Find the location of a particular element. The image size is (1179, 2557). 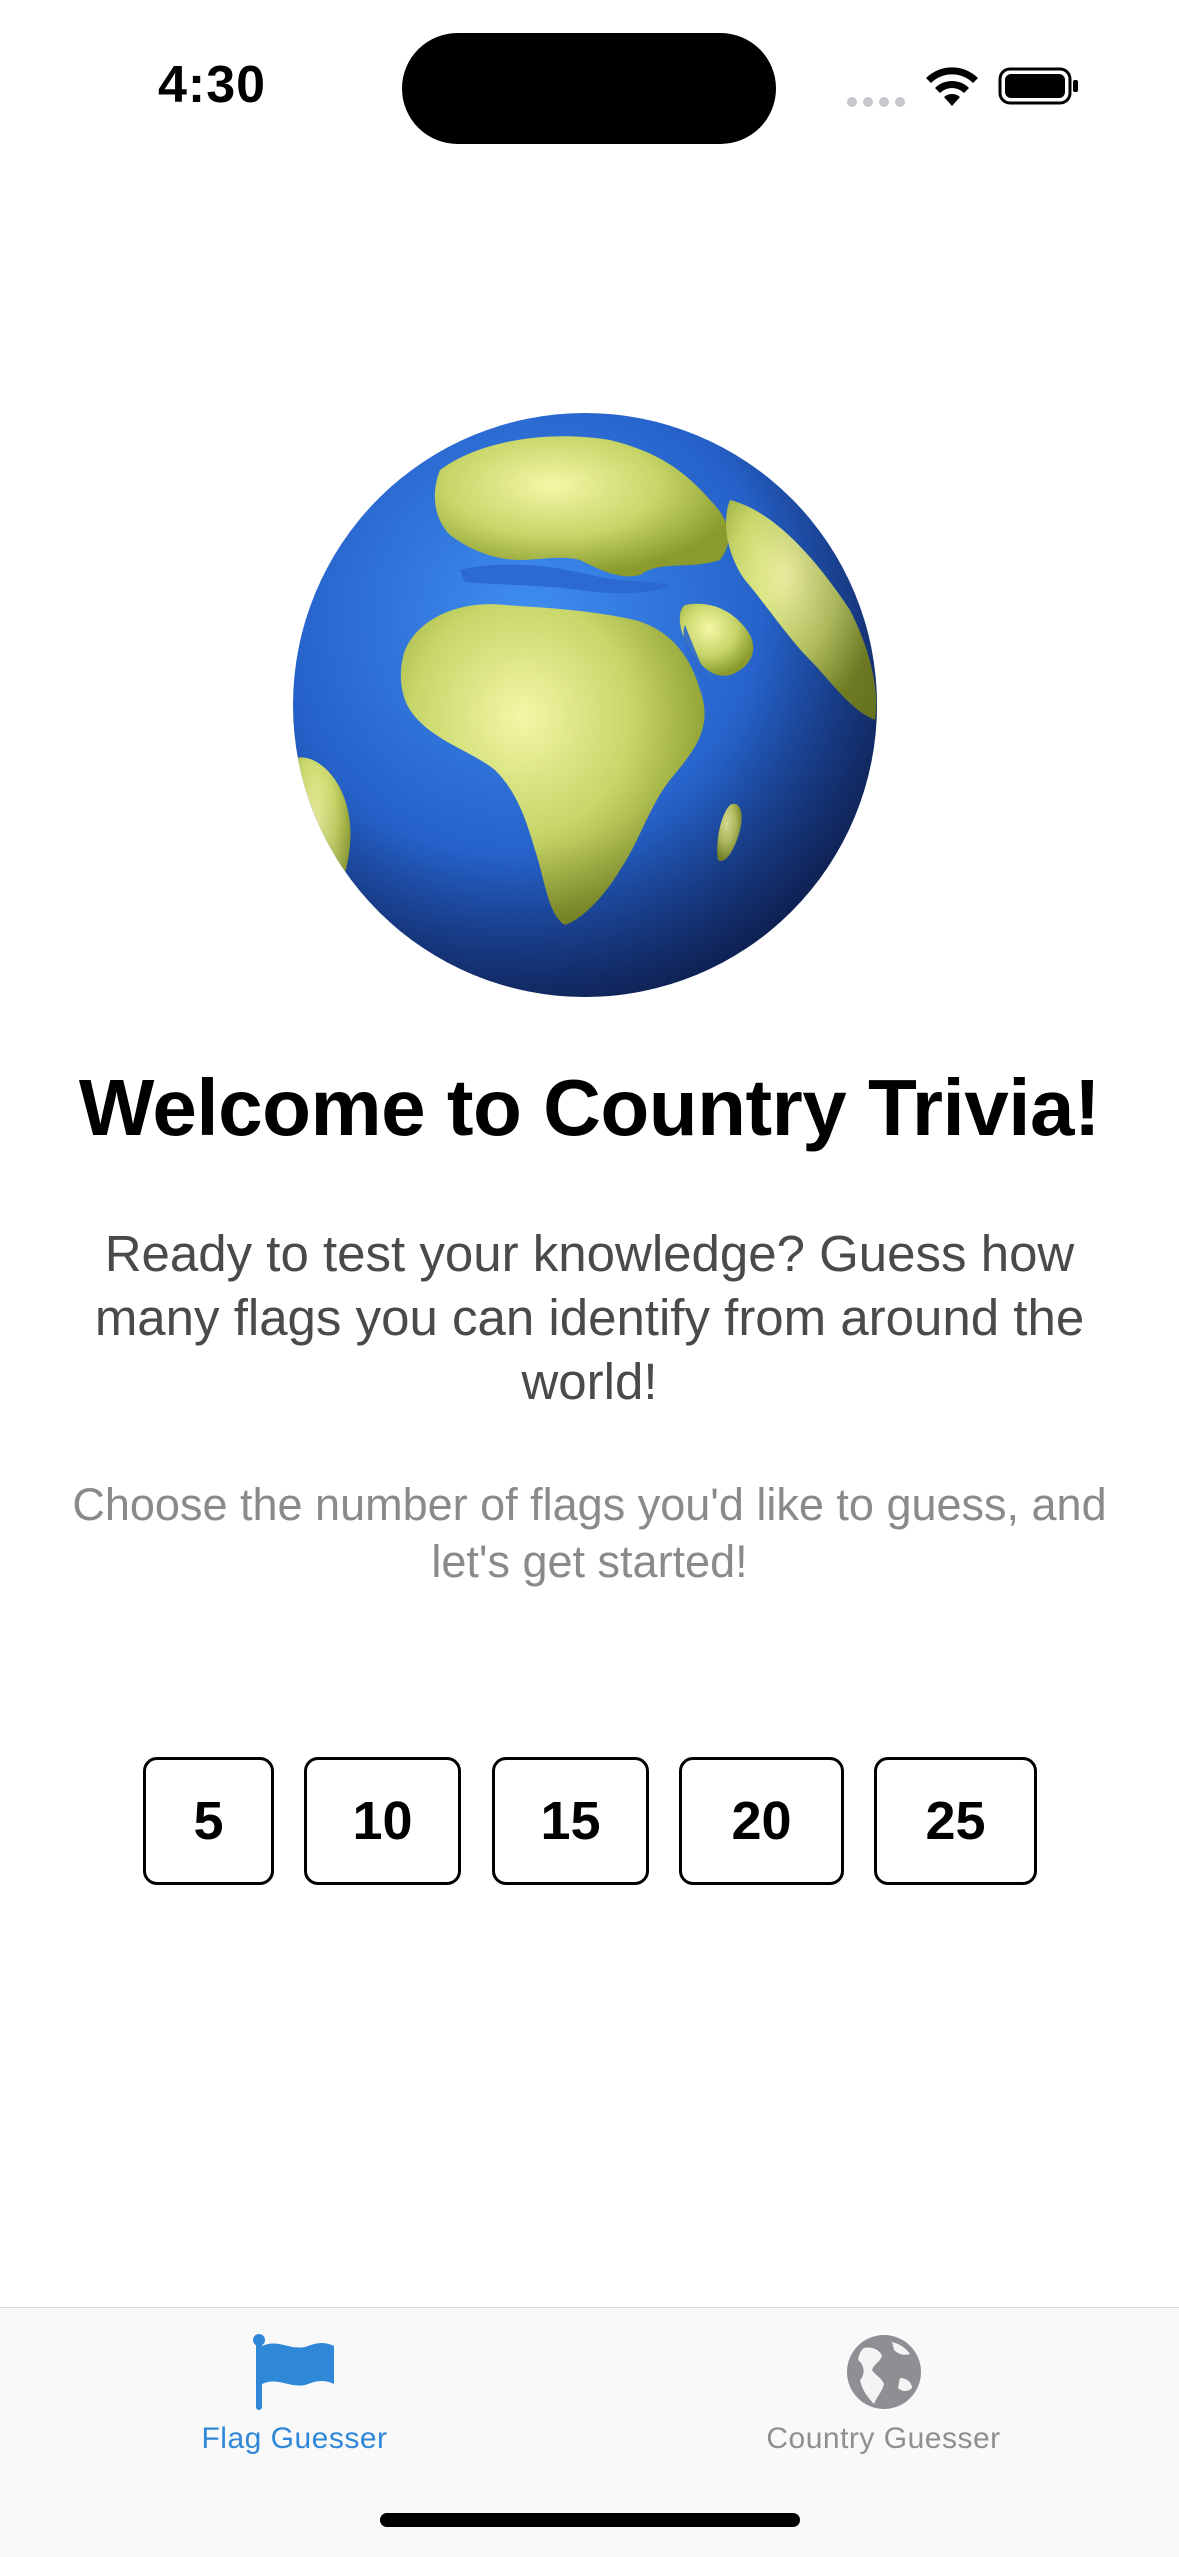

battery-icon is located at coordinates (1038, 86).